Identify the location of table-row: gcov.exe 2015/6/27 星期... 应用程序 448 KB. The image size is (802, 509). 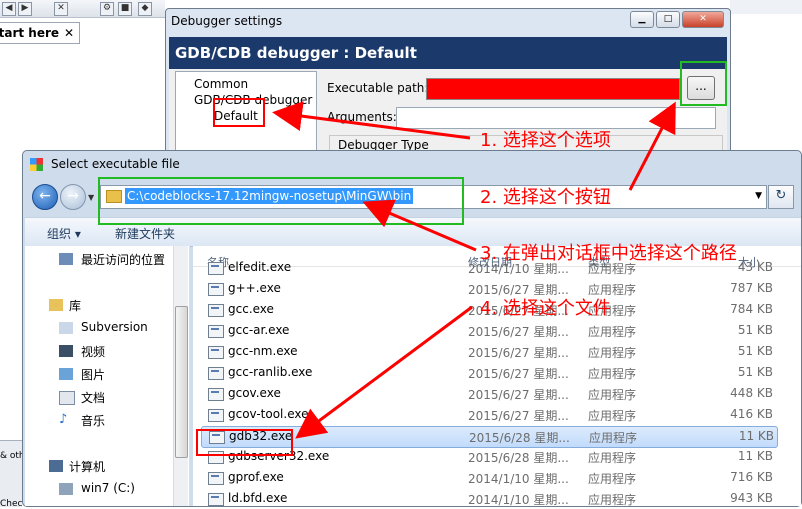
(488, 394).